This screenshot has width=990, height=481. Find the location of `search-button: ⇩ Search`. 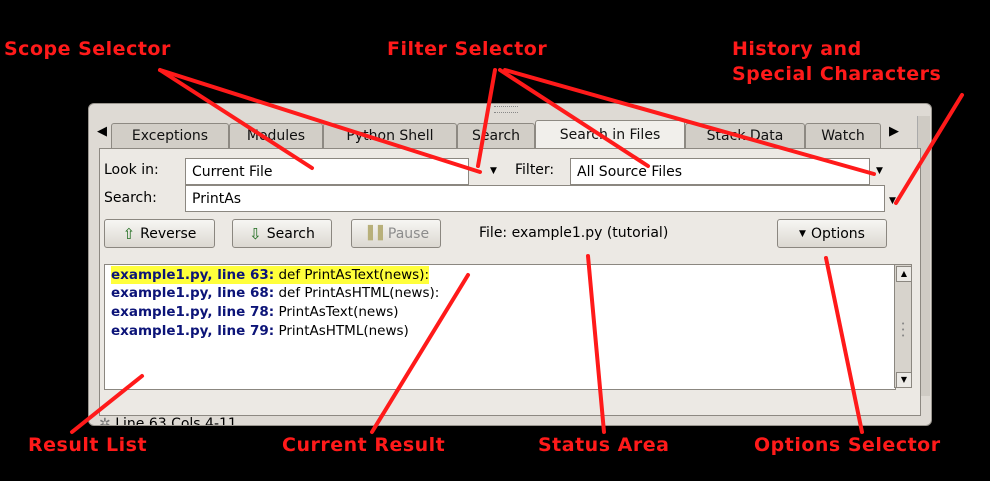

search-button: ⇩ Search is located at coordinates (282, 233).